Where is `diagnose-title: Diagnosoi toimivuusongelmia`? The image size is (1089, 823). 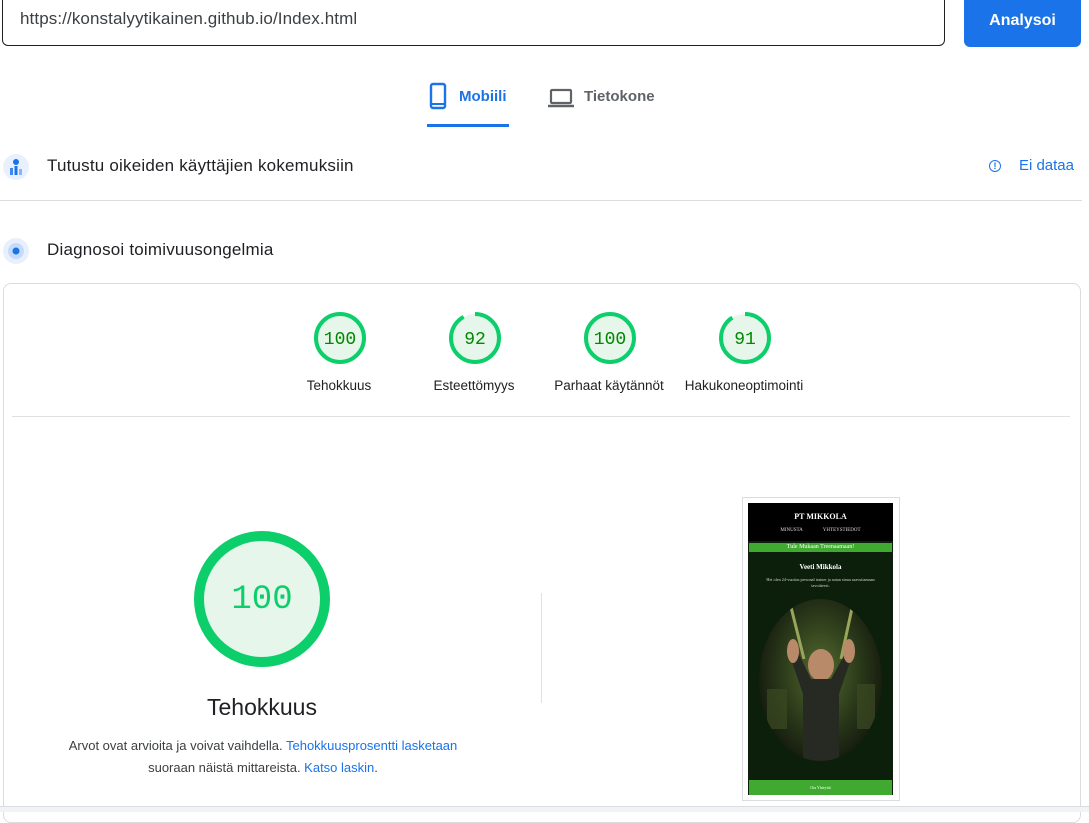
diagnose-title: Diagnosoi toimivuusongelmia is located at coordinates (160, 249).